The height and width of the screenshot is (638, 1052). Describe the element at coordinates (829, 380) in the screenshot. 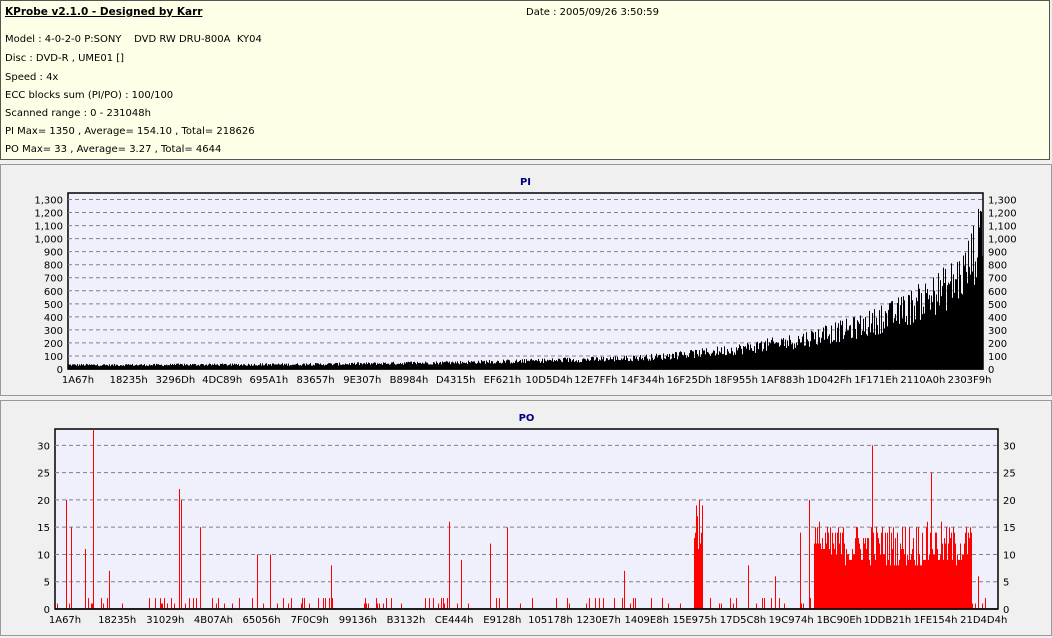

I see `x-tick-label: 1D042Fh` at that location.